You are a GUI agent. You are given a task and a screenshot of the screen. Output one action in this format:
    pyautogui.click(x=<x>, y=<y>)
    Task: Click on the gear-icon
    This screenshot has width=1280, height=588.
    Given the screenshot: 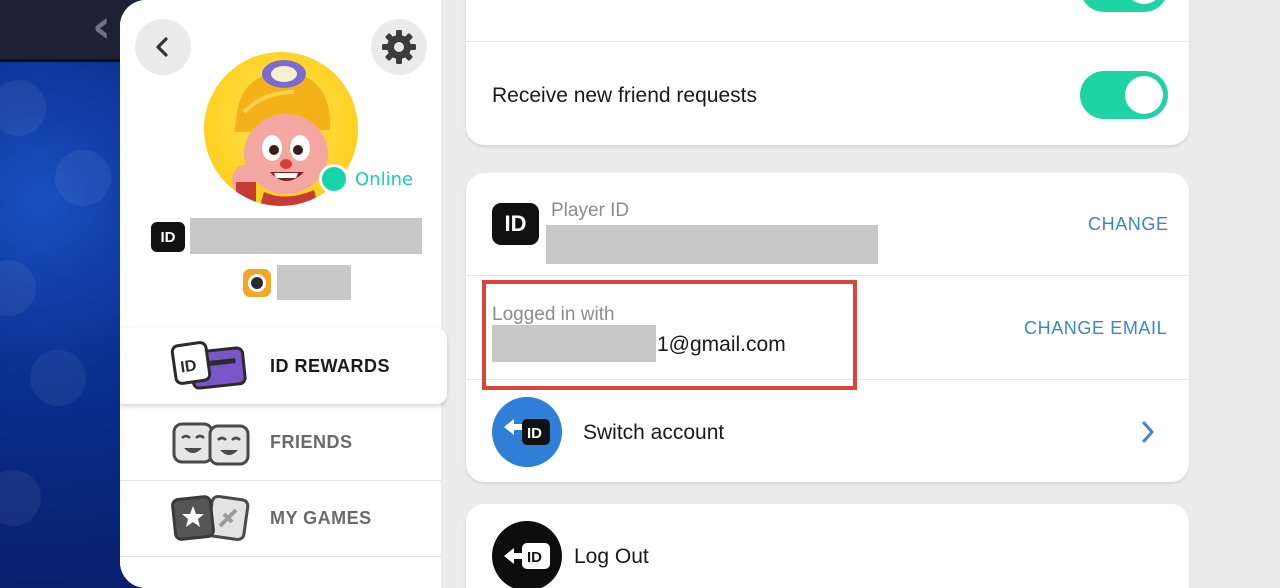 What is the action you would take?
    pyautogui.click(x=399, y=47)
    